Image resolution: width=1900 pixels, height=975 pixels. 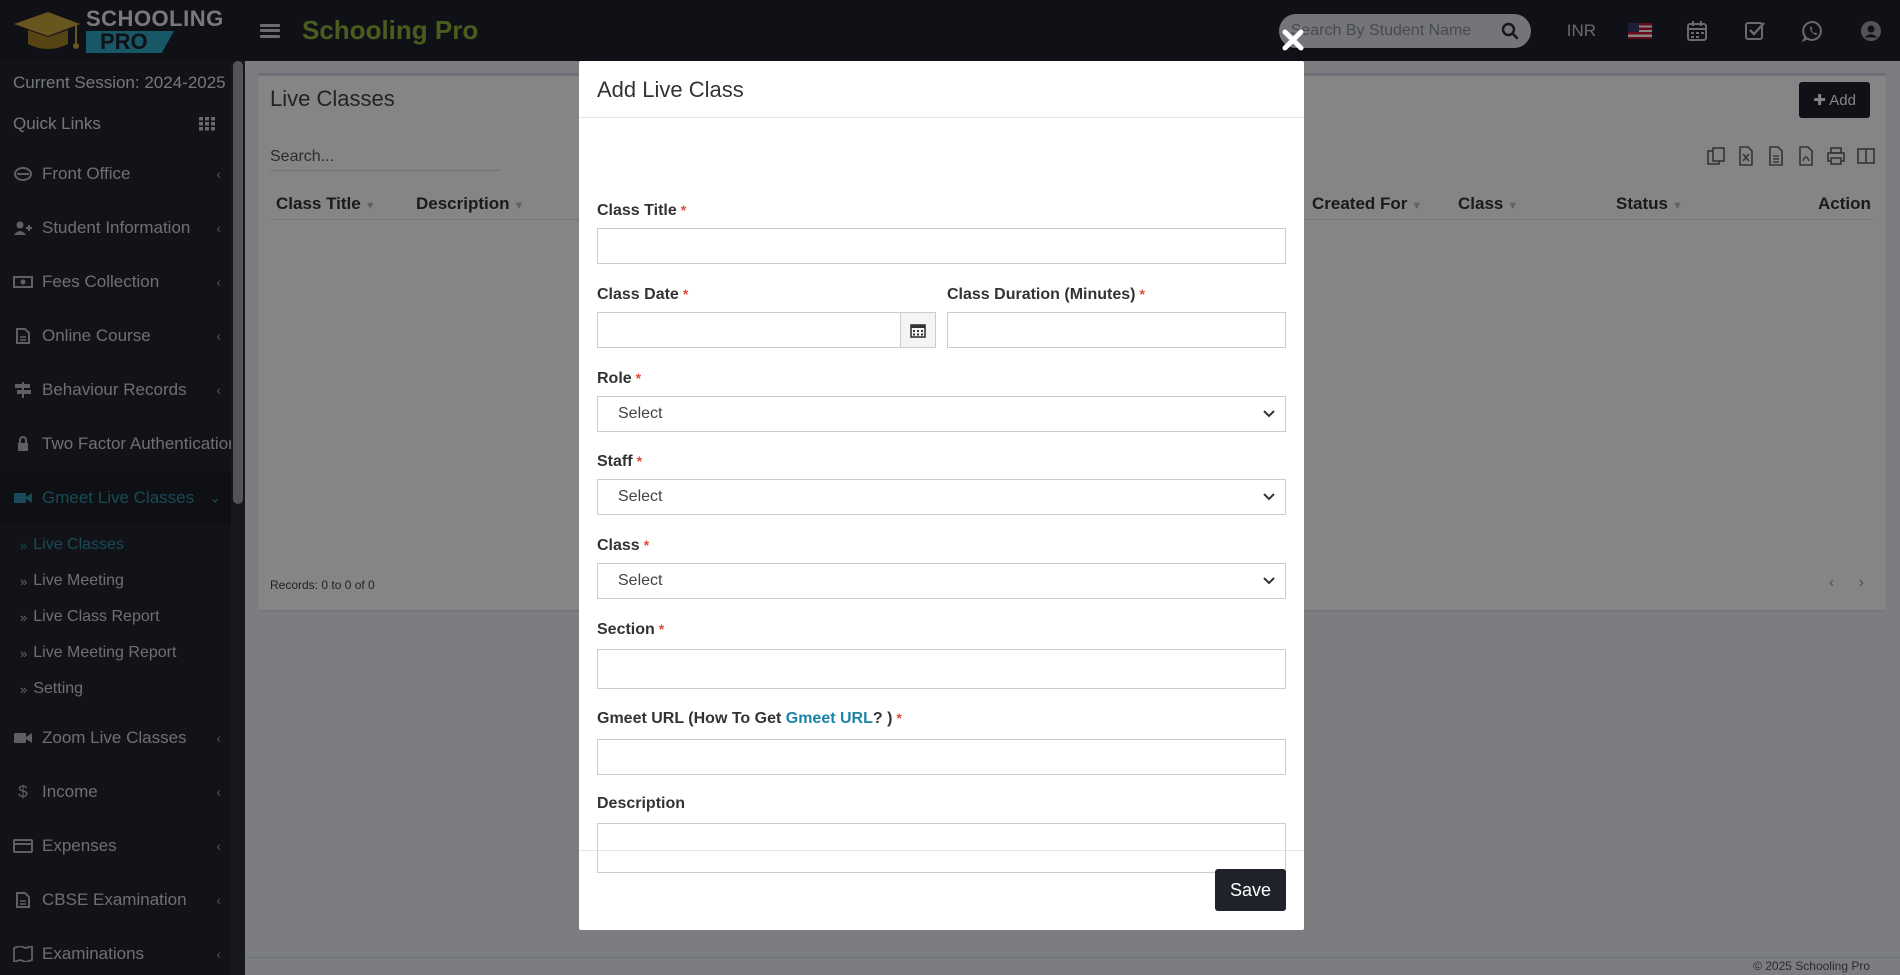 I want to click on class-duration-input, so click(x=1116, y=330).